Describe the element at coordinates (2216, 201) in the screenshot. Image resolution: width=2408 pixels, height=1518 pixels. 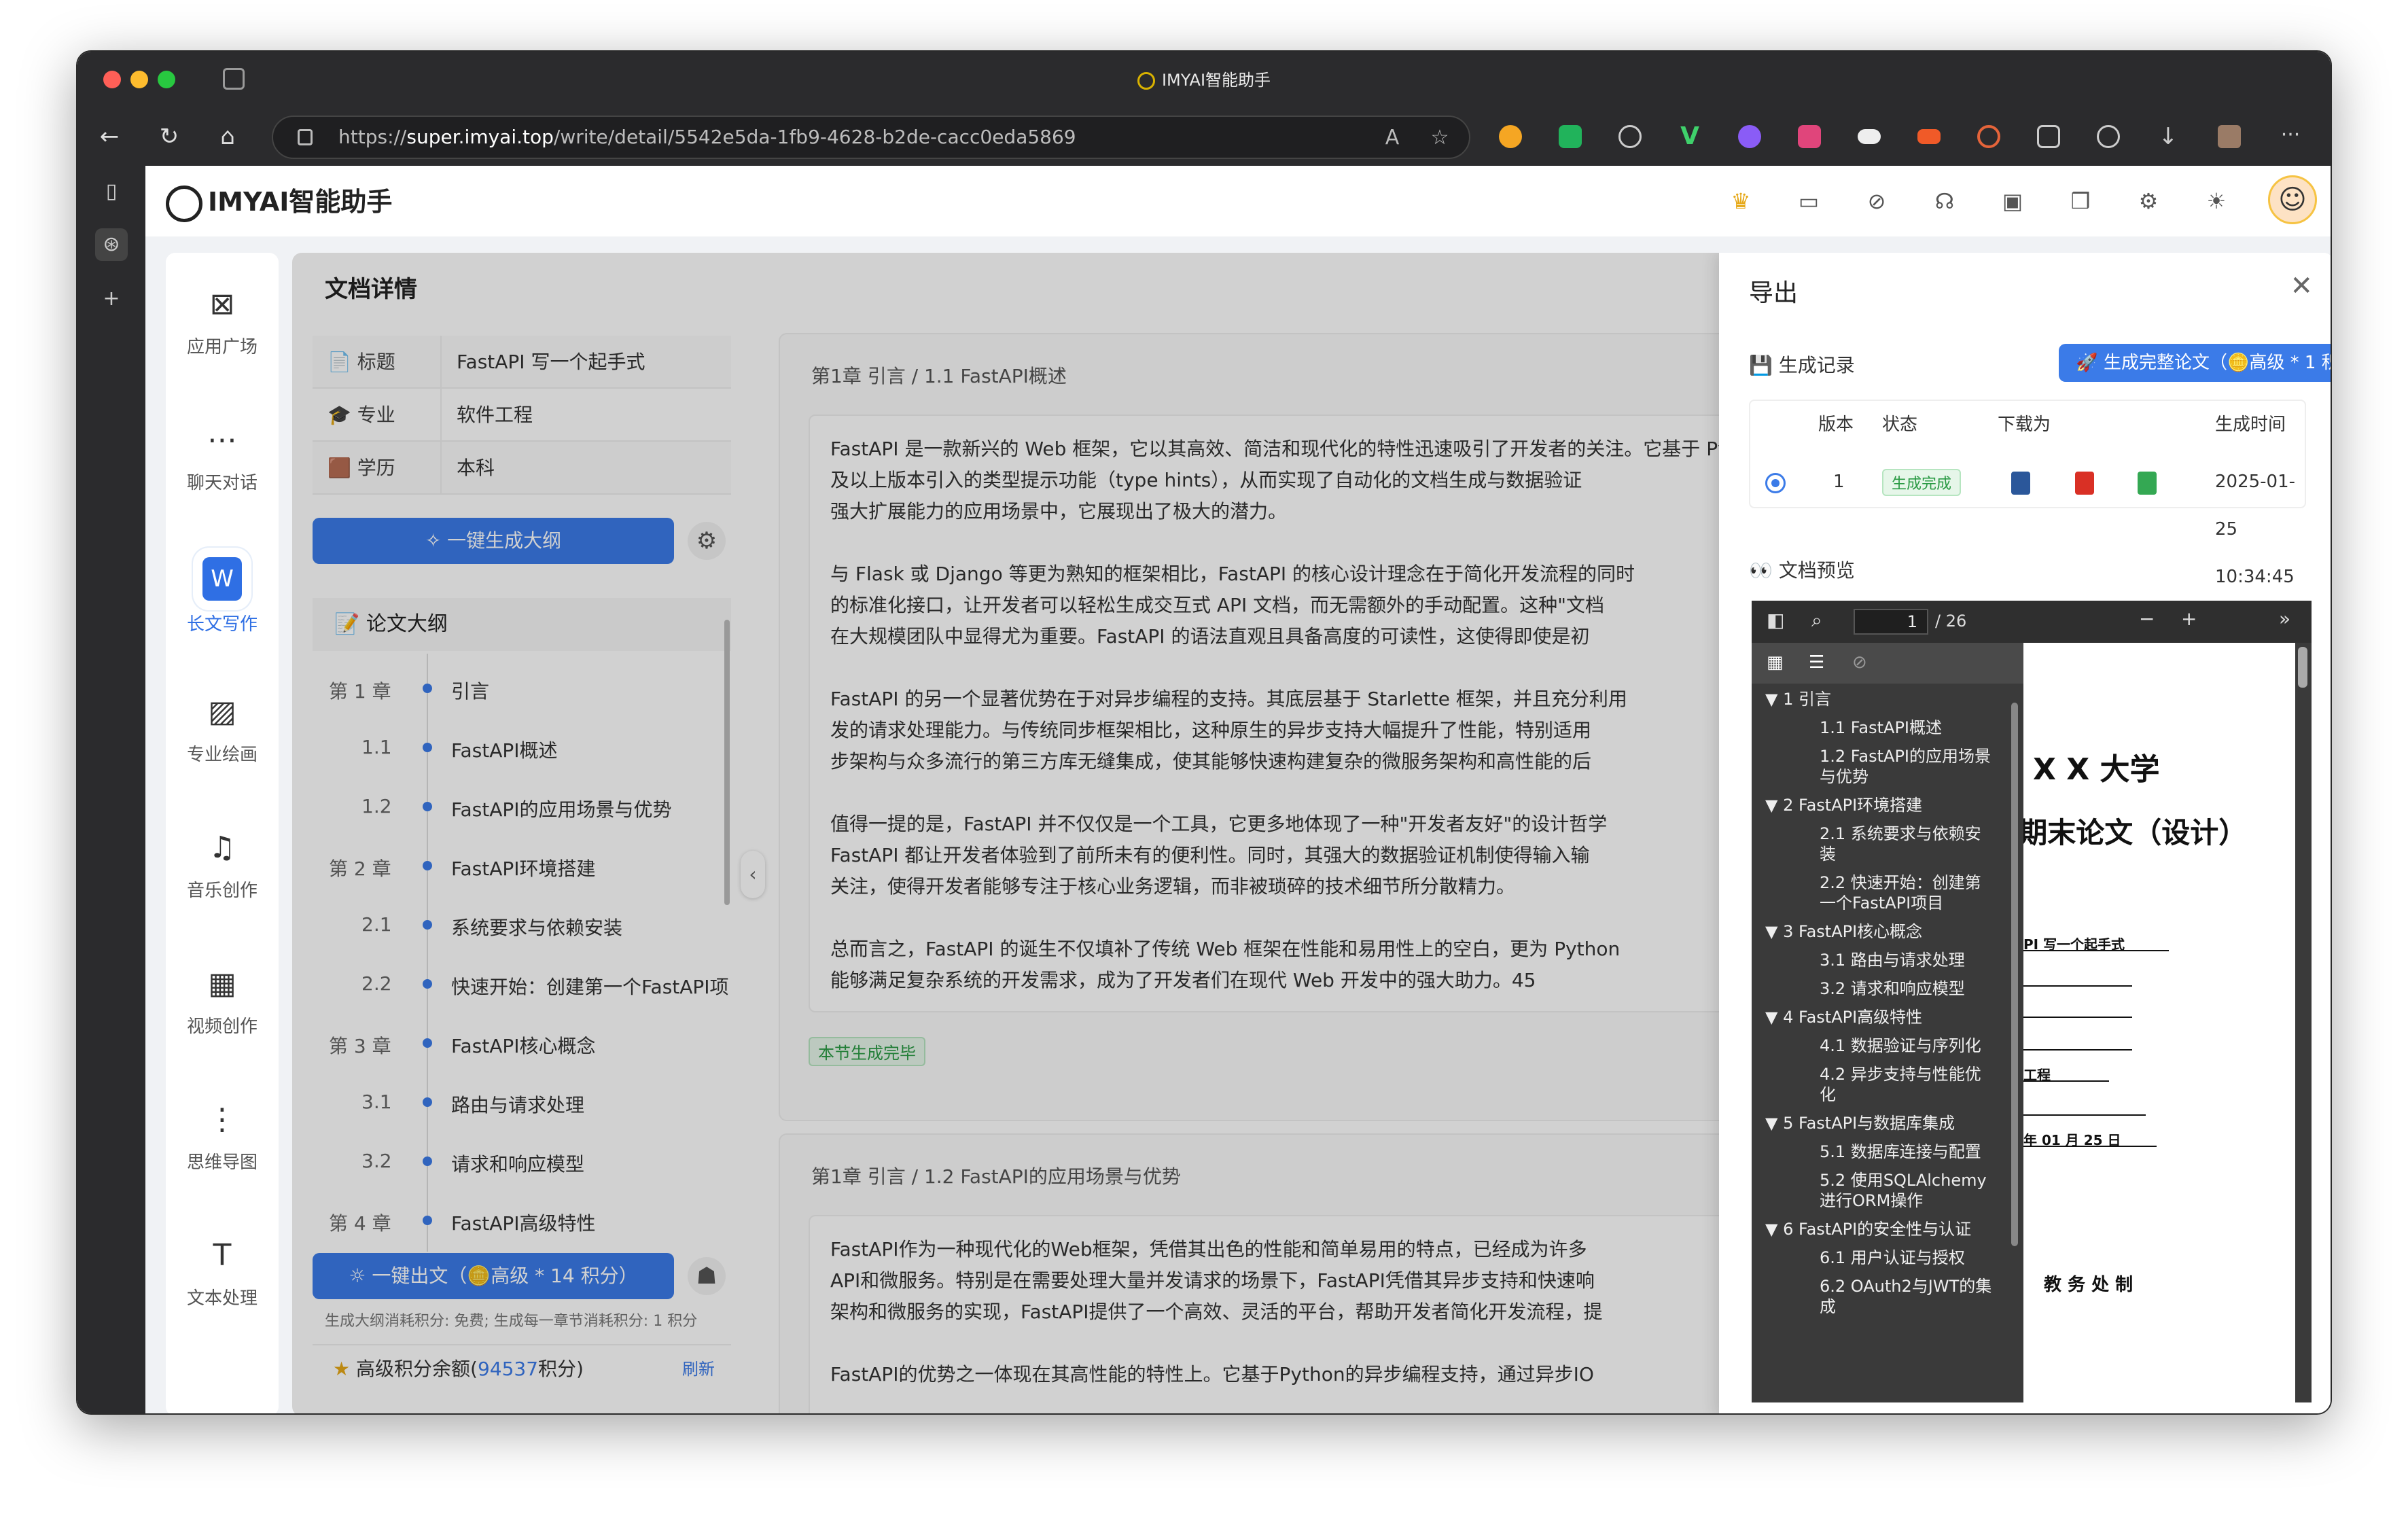
I see `theme-sun-icon: ☀` at that location.